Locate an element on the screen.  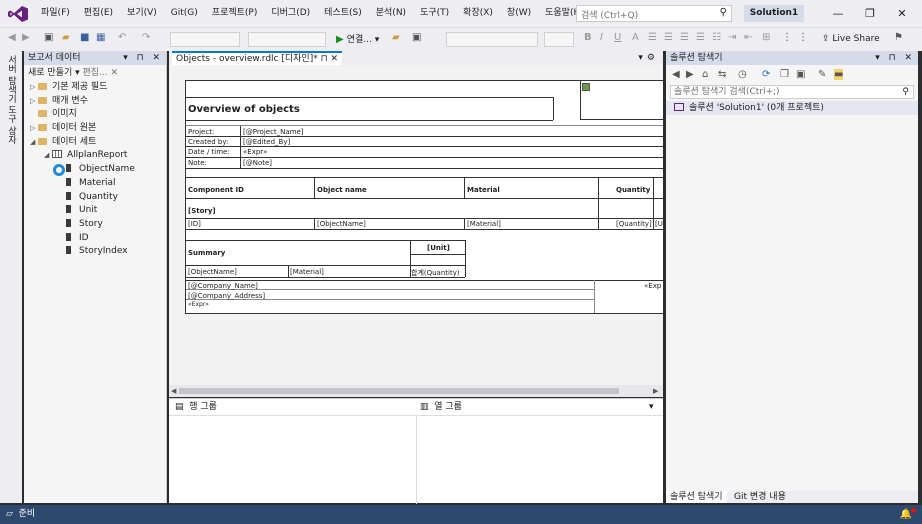
live-share-button: ⇪ Live Share is located at coordinates (851, 39).